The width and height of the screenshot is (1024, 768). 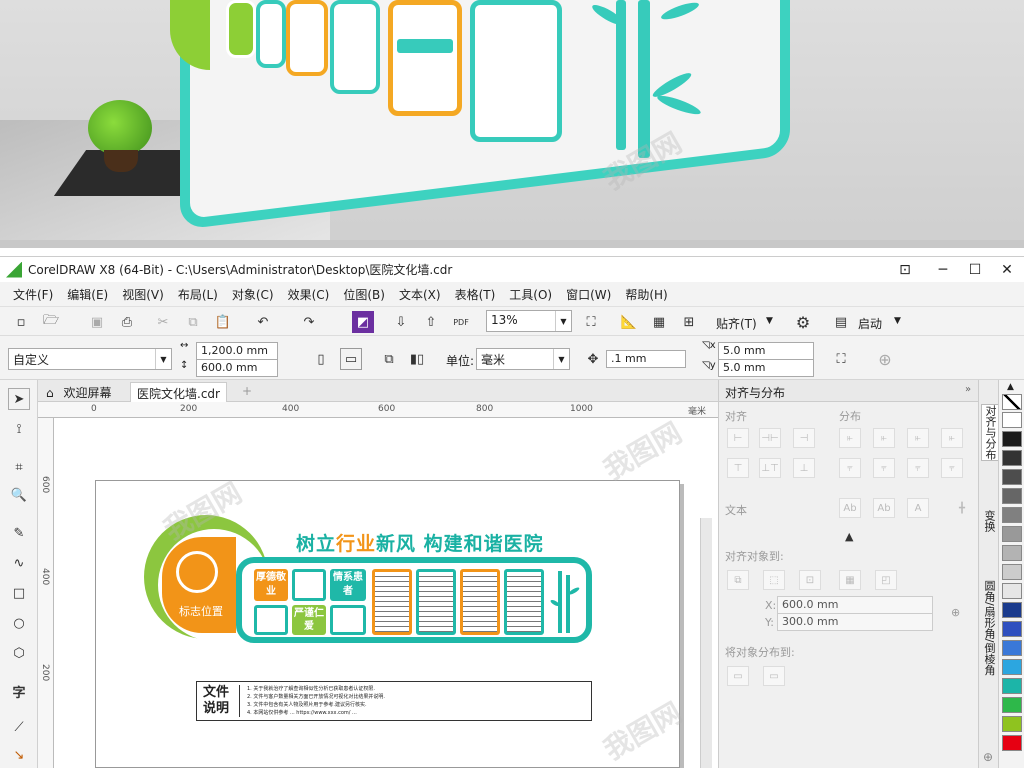 What do you see at coordinates (19, 533) in the screenshot?
I see `freehand-tool-icon: ✎` at bounding box center [19, 533].